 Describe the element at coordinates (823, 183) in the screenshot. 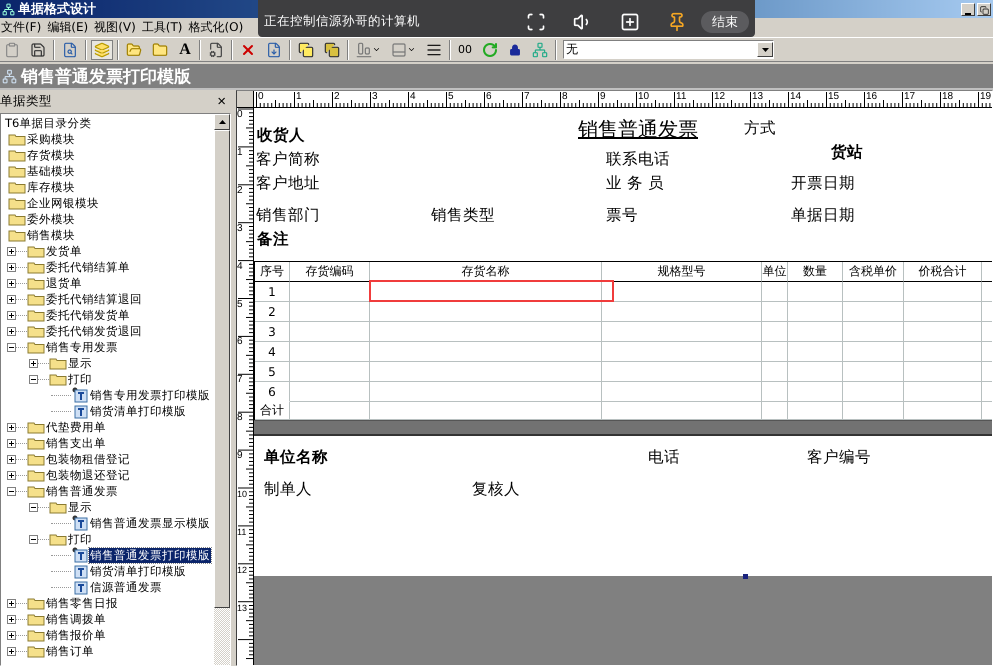

I see `field-label: 开票日期` at that location.